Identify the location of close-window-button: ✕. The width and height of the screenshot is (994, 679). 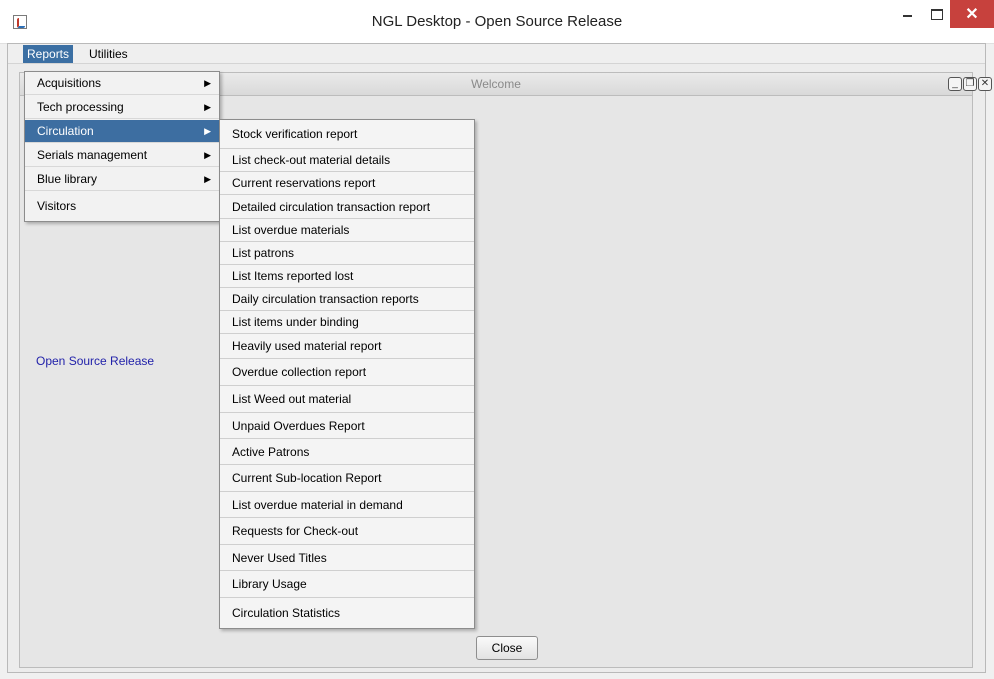
(972, 14).